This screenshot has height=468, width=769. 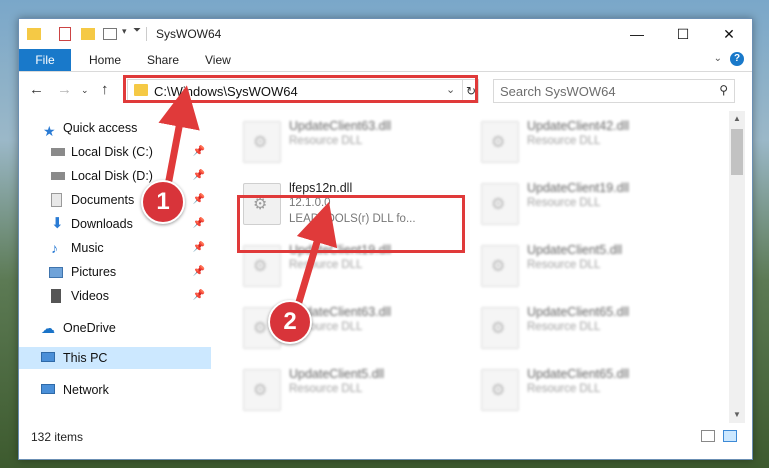 What do you see at coordinates (290, 322) in the screenshot?
I see `step-marker-2: 2` at bounding box center [290, 322].